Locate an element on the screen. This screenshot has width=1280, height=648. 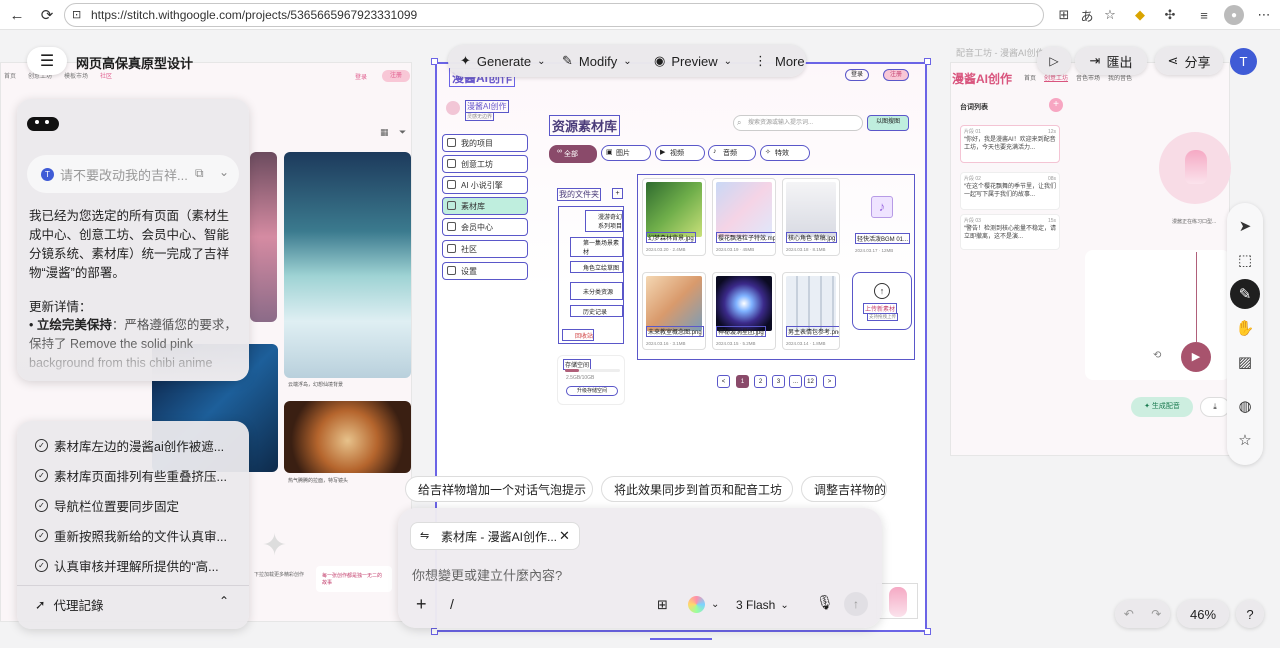
asset-card: 幻梦森林背景.jpg 2024.03.20 · 2.4MB is located at coordinates (674, 217).